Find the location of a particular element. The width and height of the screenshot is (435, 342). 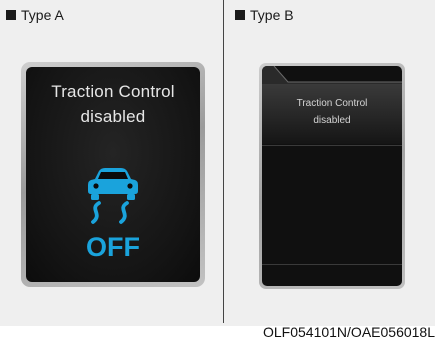

type-b-divider-top is located at coordinates (332, 145).